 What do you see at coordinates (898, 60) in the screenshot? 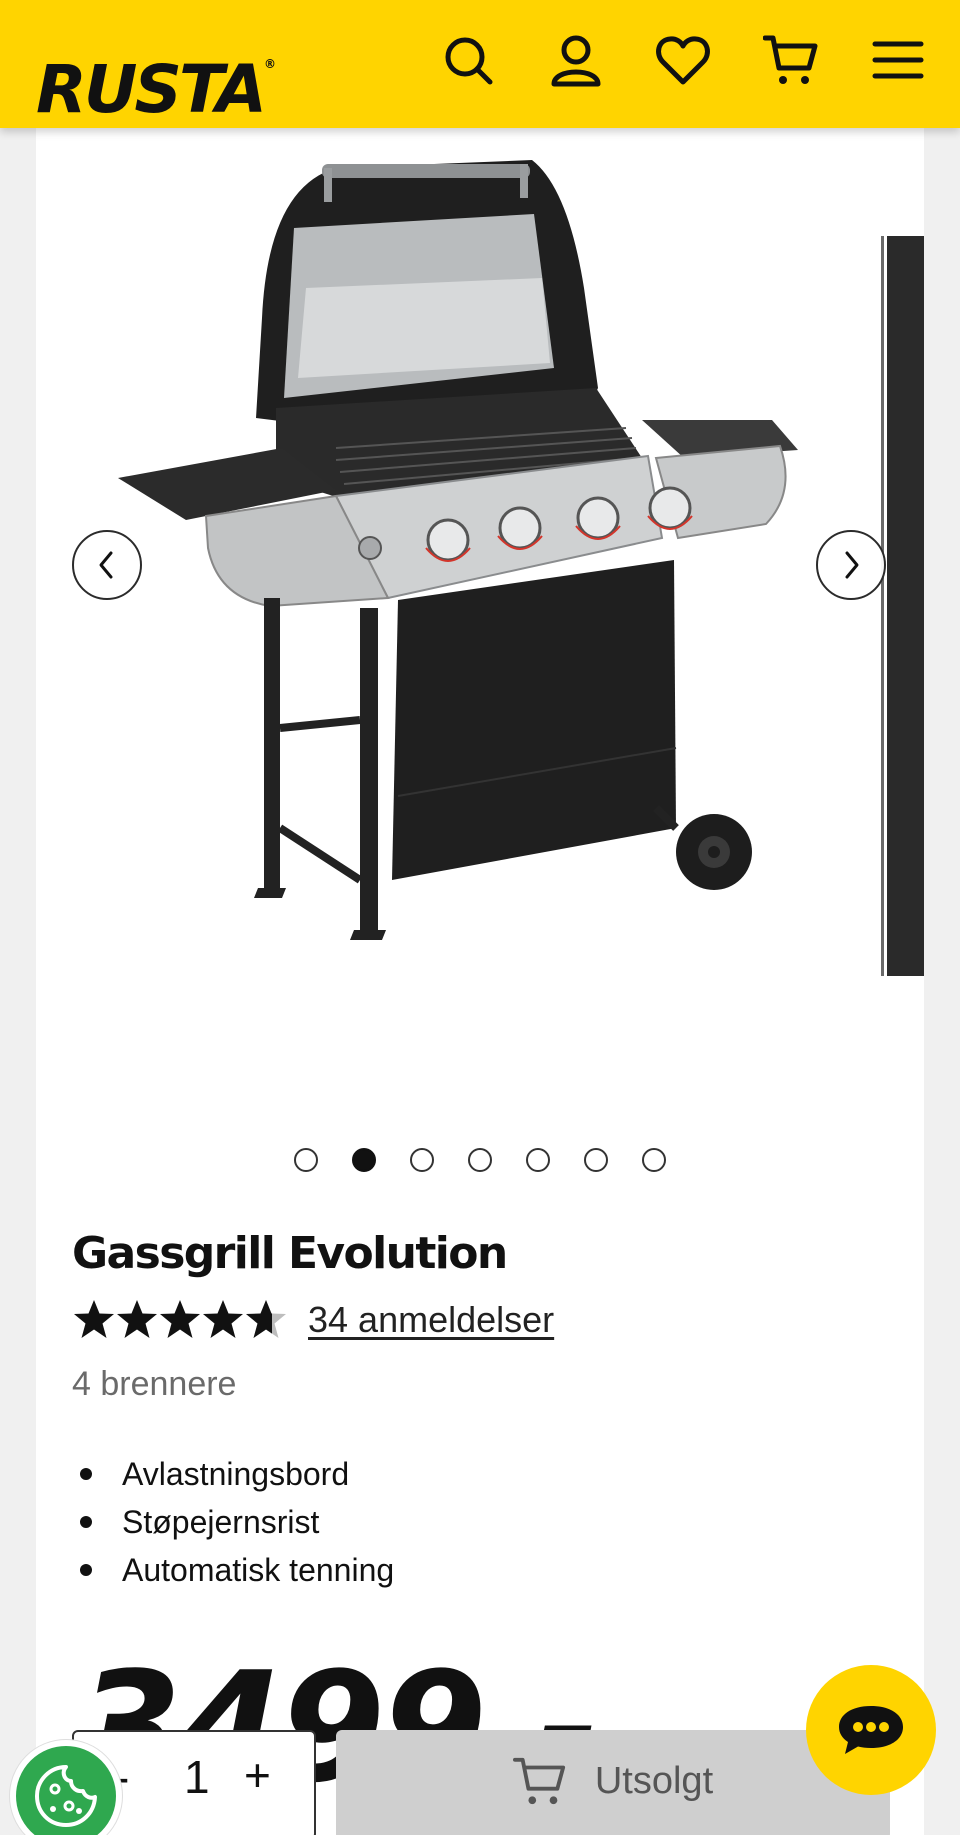
I see `menu-icon` at bounding box center [898, 60].